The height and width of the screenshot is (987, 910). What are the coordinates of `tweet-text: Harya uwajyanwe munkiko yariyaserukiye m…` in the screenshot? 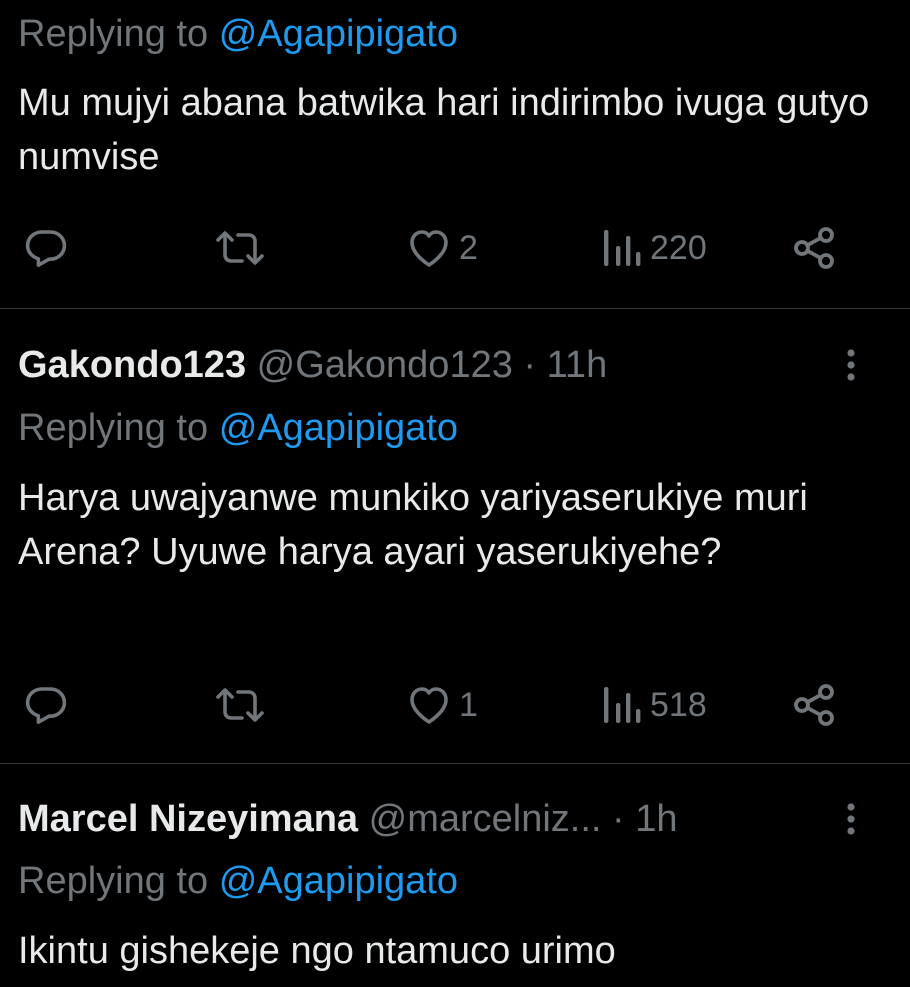 It's located at (413, 525).